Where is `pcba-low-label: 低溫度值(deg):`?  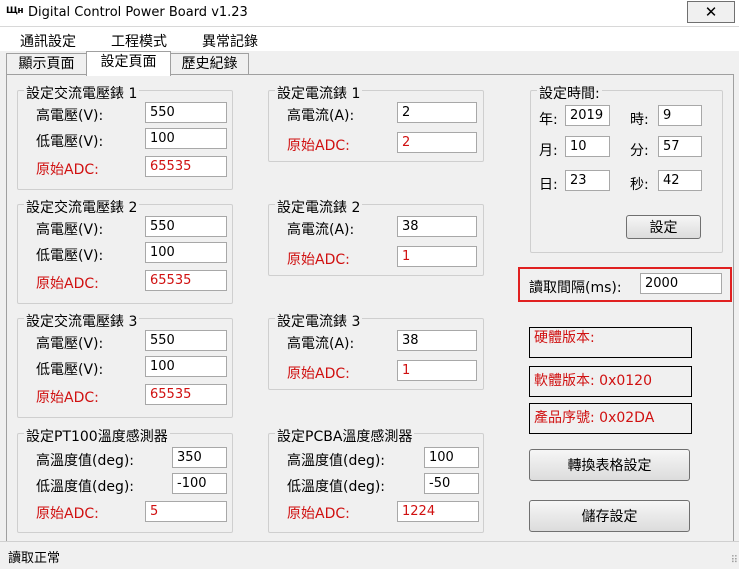
pcba-low-label: 低溫度值(deg): is located at coordinates (336, 487).